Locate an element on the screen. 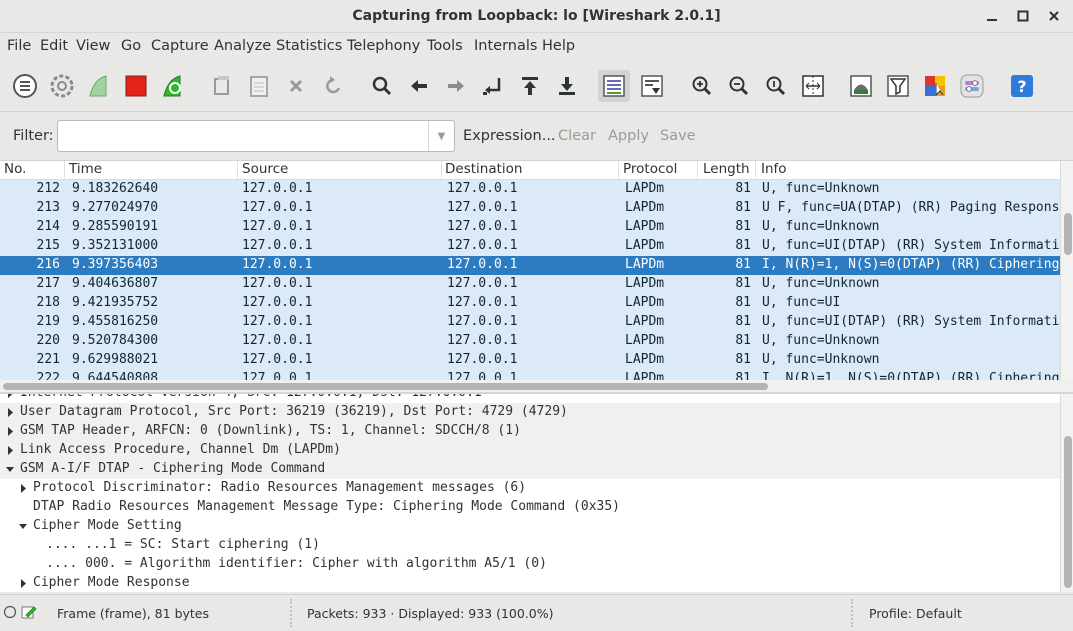 The height and width of the screenshot is (631, 1073). details-scrollbar is located at coordinates (1066, 493).